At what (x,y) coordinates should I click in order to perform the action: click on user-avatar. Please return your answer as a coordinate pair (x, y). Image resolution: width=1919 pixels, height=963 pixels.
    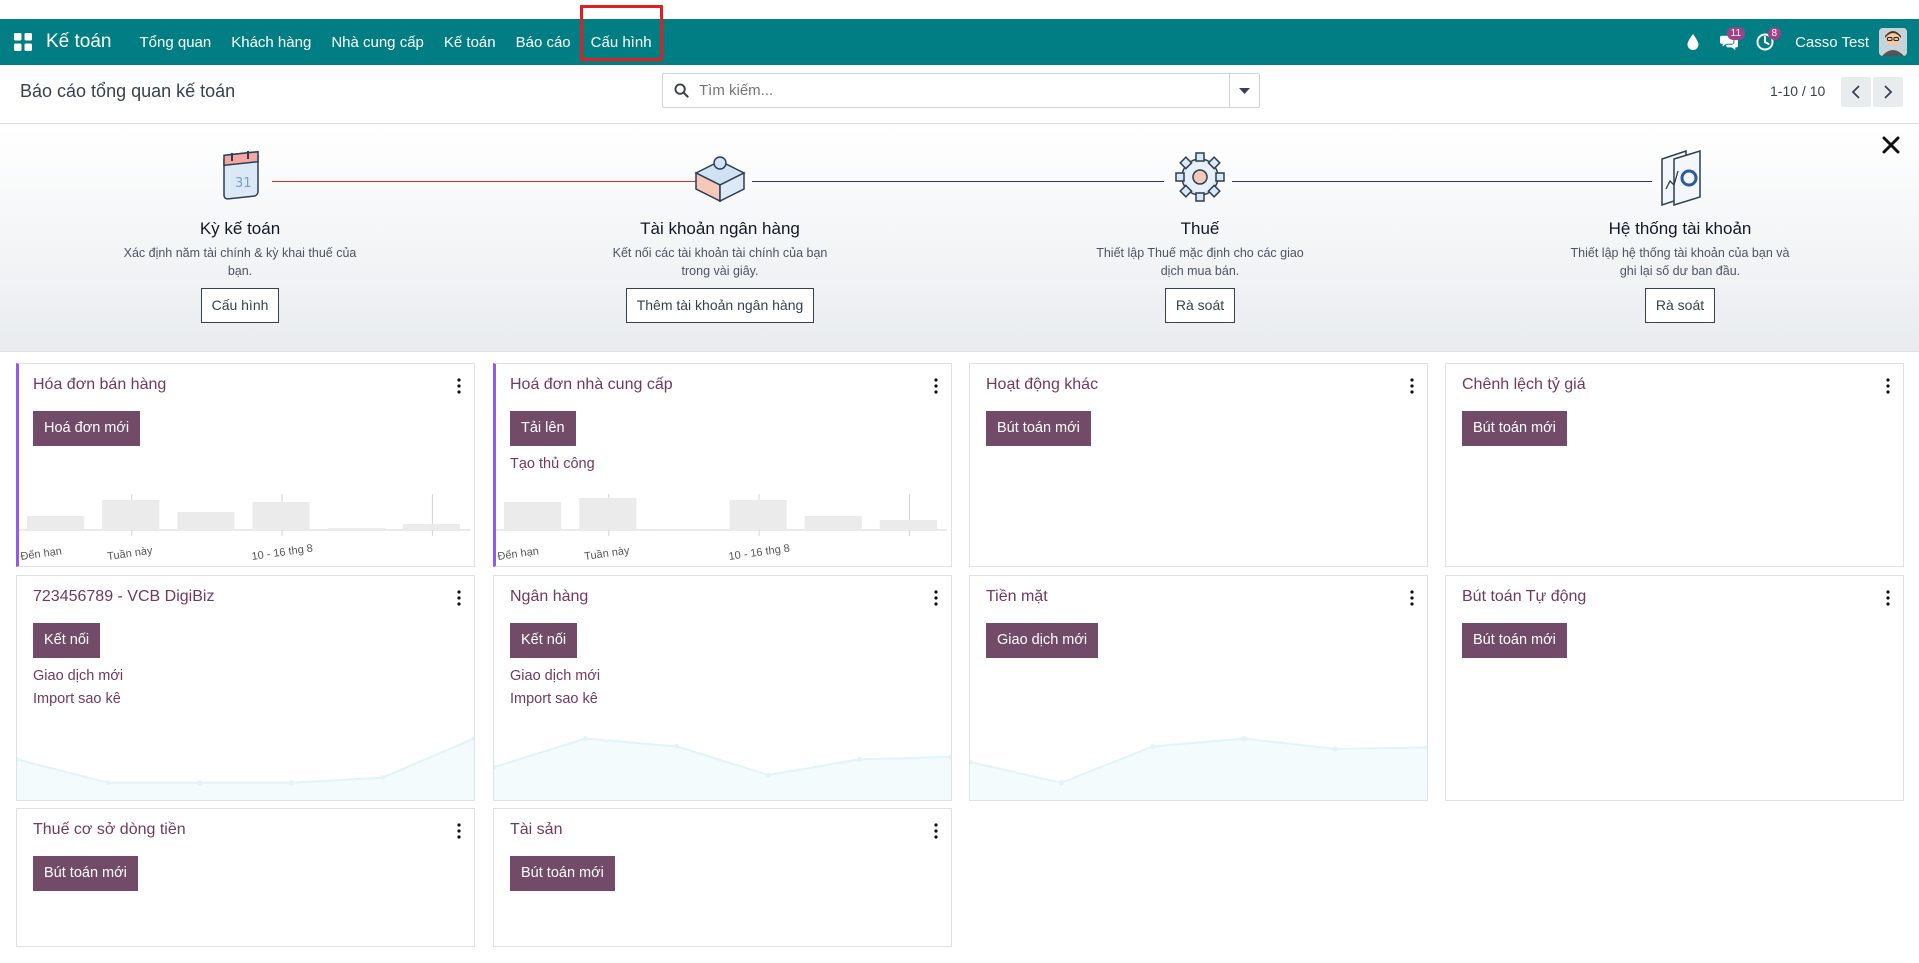
    Looking at the image, I should click on (1893, 42).